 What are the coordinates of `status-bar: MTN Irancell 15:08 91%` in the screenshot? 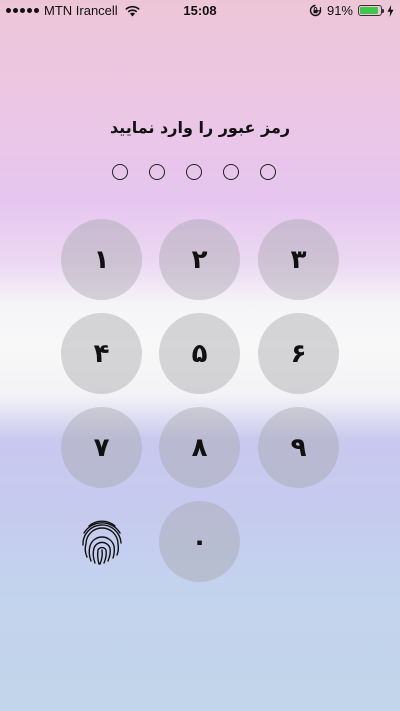 It's located at (200, 11).